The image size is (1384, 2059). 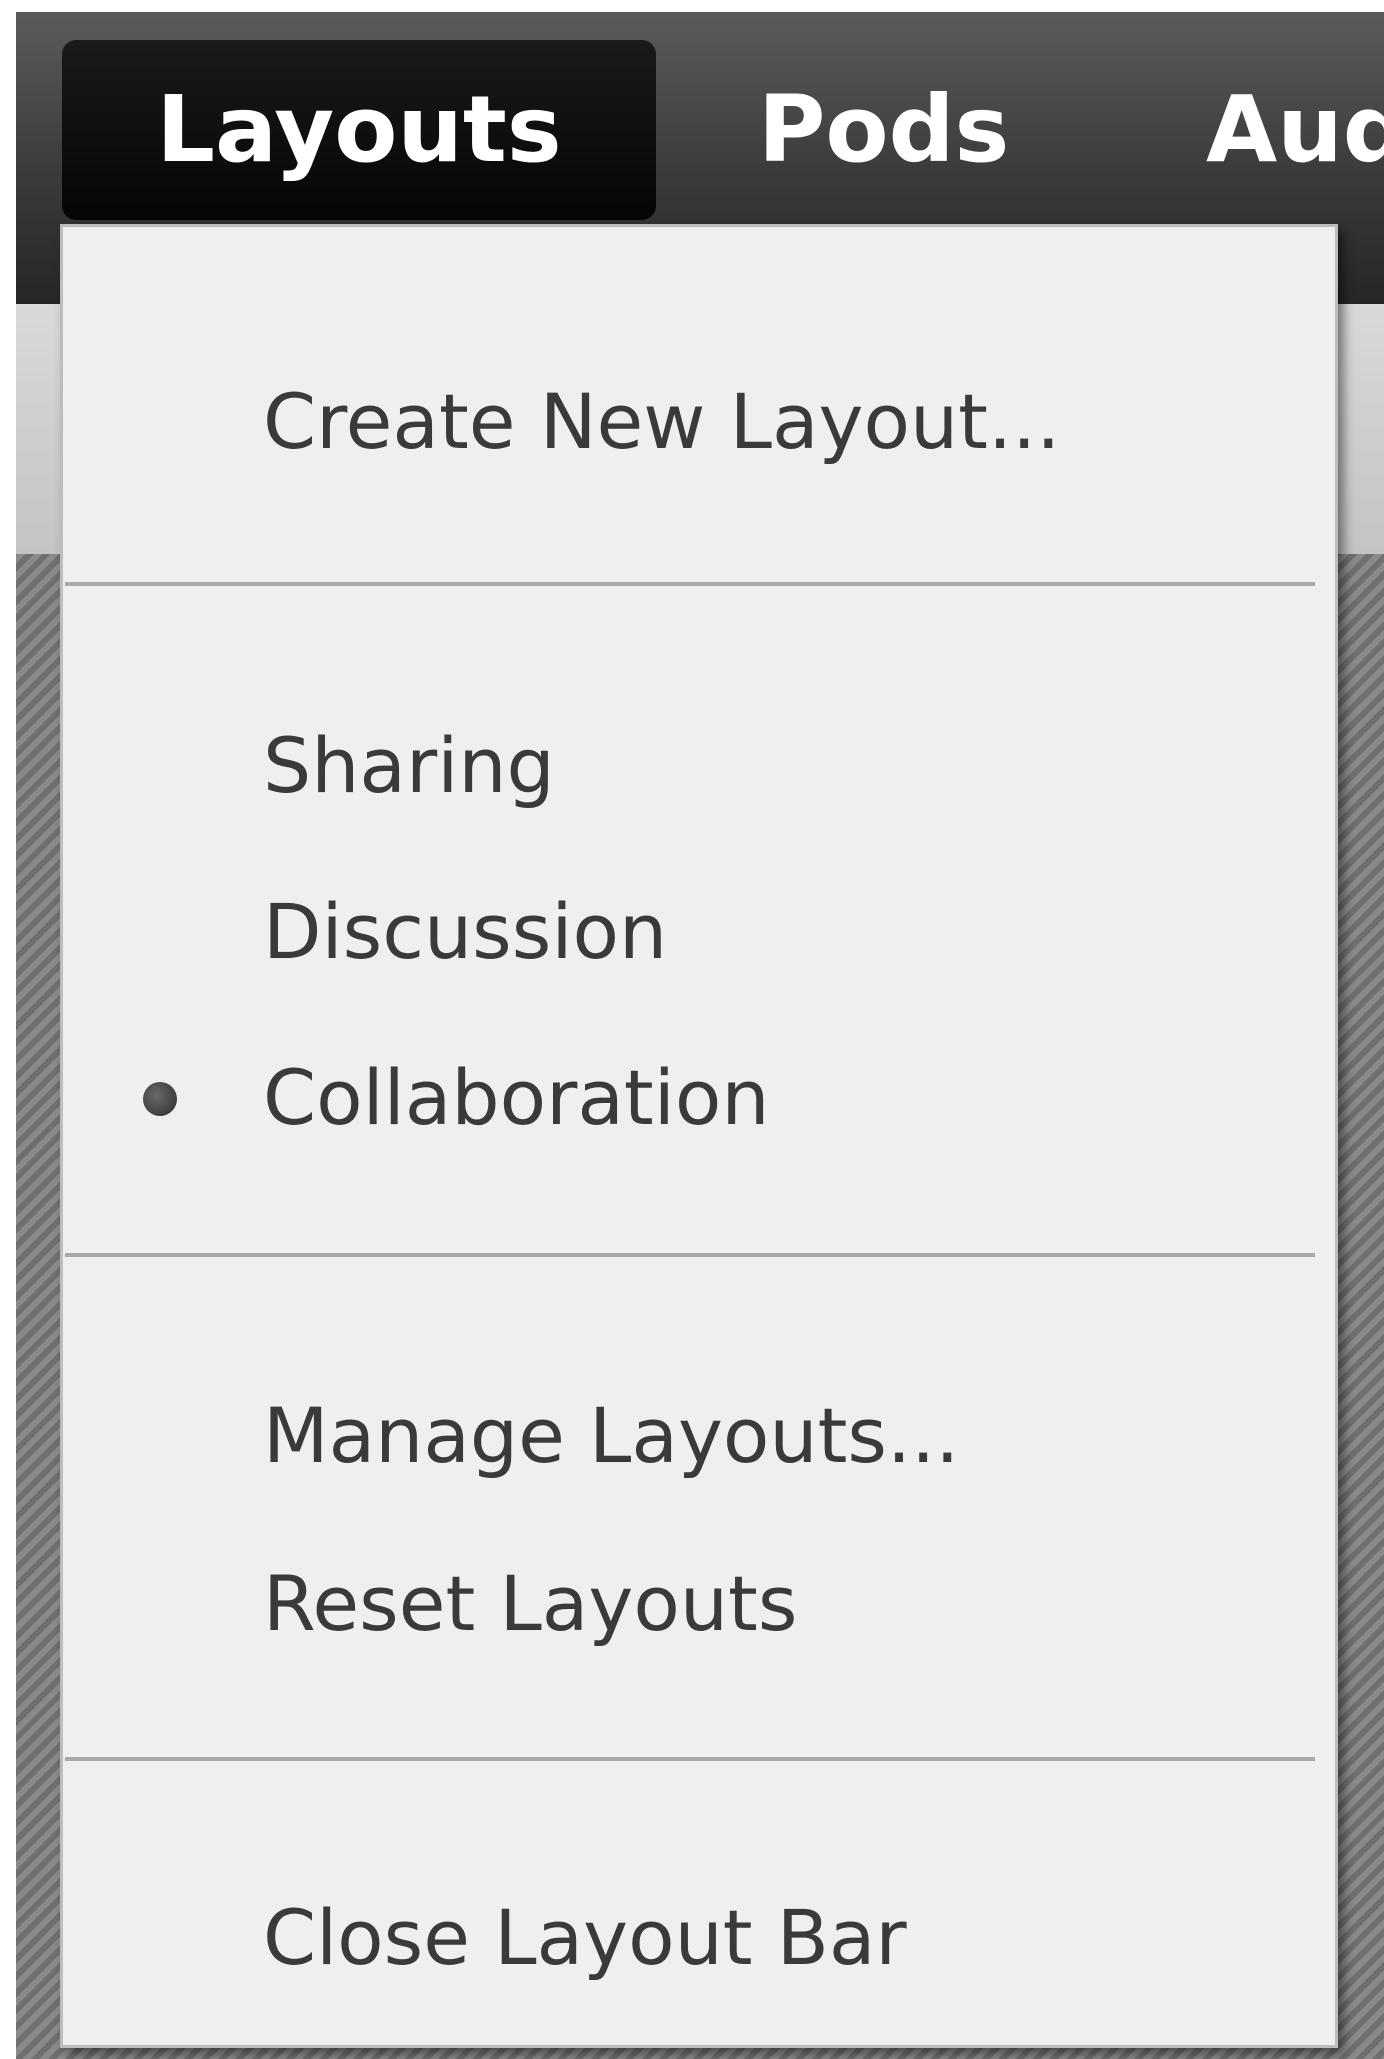 I want to click on menu-item-label: Collaboration, so click(x=516, y=1097).